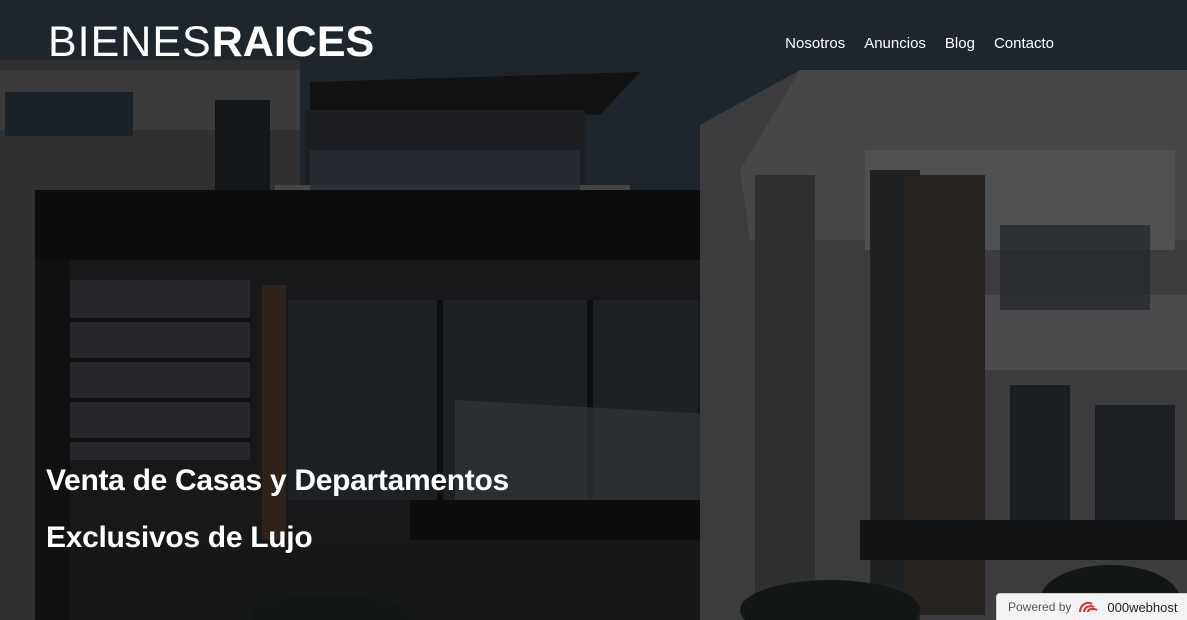  Describe the element at coordinates (960, 44) in the screenshot. I see `nav-link-blog: Blog` at that location.